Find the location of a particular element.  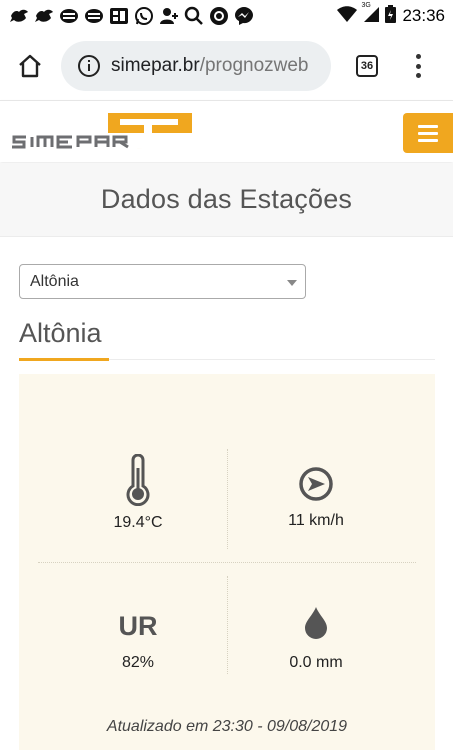

url-path: /prognozweb is located at coordinates (254, 65).